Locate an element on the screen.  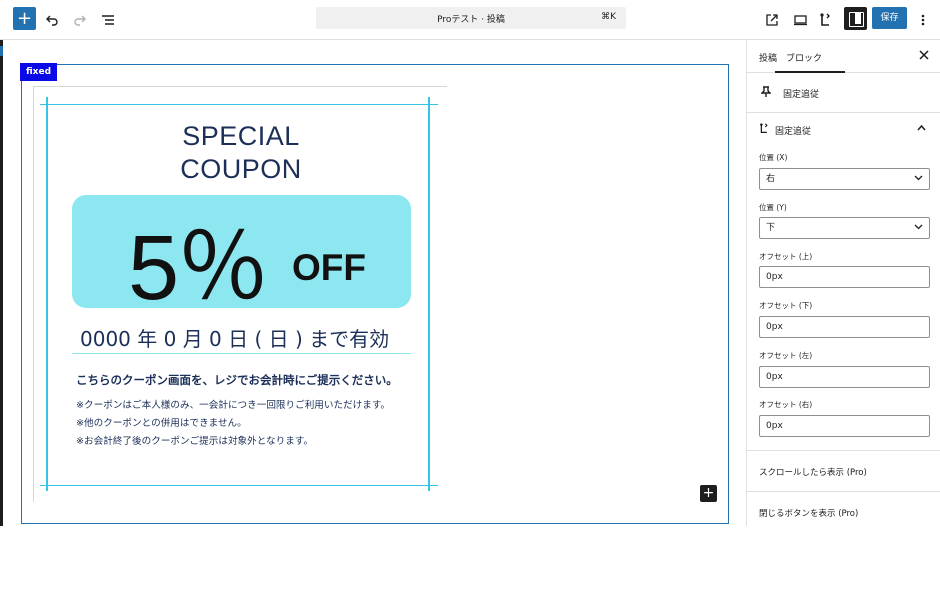
desktop-preview-icon is located at coordinates (800, 20).